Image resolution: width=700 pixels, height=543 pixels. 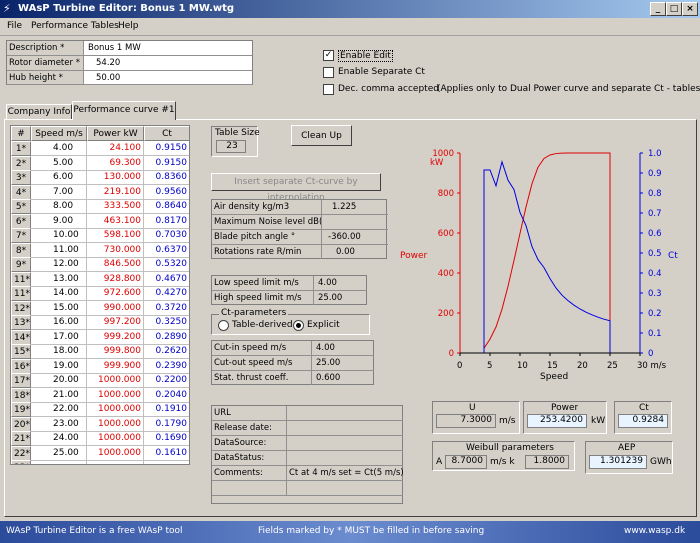 What do you see at coordinates (166, 438) in the screenshot?
I see `ct-cell: 0.1690` at bounding box center [166, 438].